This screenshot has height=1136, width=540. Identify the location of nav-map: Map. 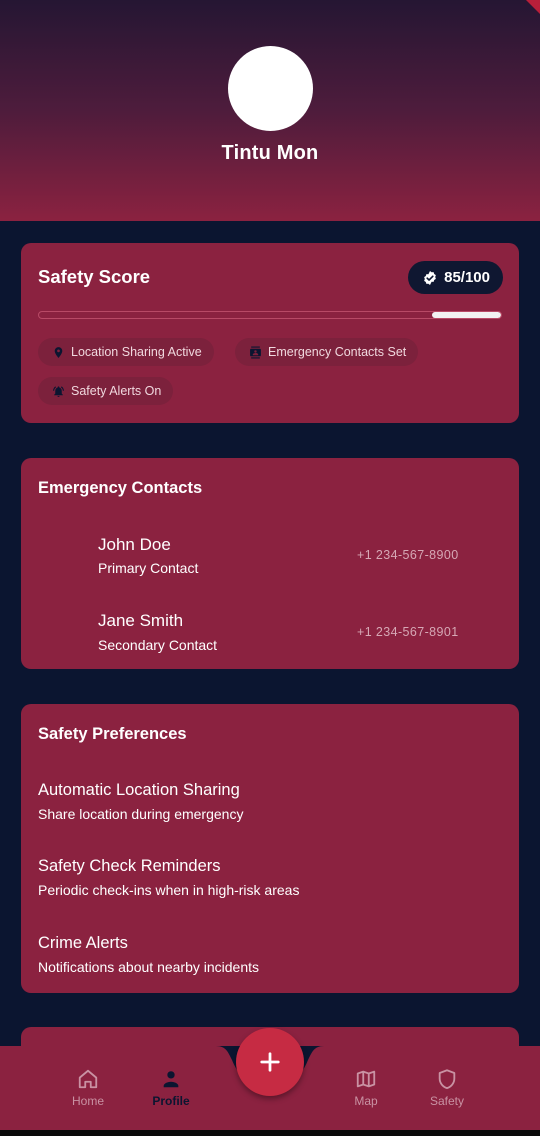
(366, 1088).